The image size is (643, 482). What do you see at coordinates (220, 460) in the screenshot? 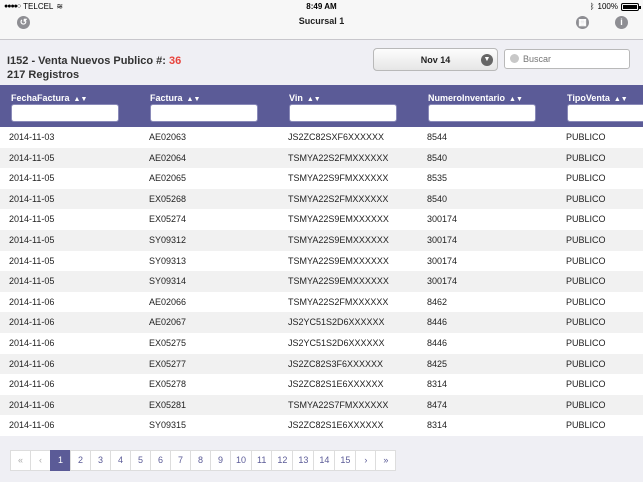
I see `page-button-9: 9` at bounding box center [220, 460].